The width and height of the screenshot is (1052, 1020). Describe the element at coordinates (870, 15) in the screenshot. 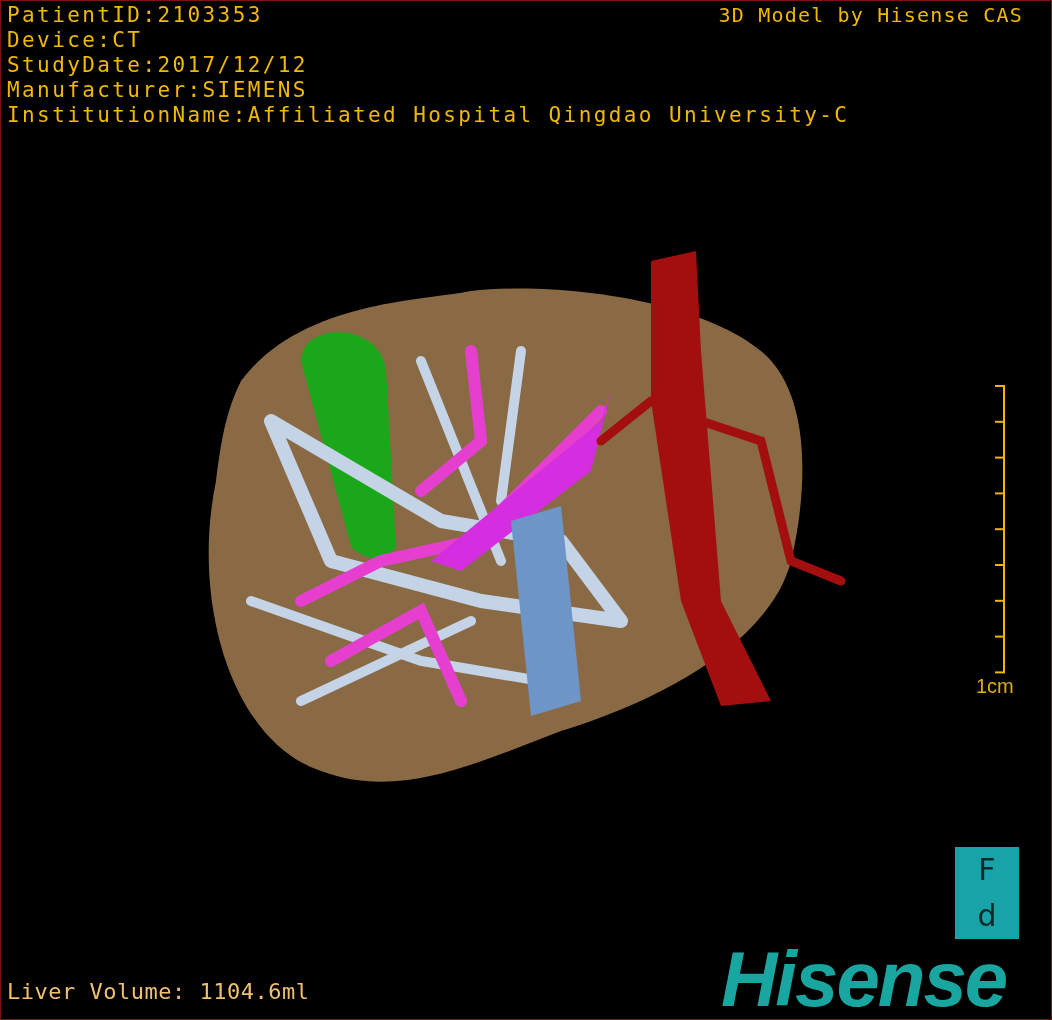

I see `viewer-title: 3D Model by Hisense CAS` at that location.